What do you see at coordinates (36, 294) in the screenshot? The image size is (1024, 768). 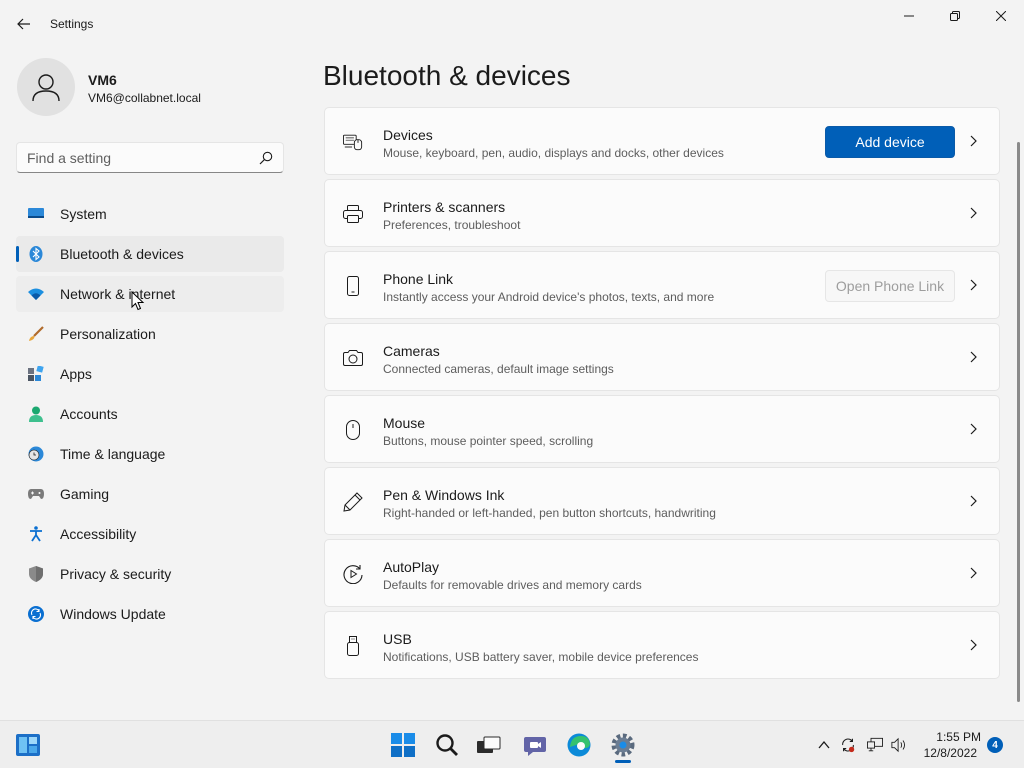 I see `wifi-icon` at bounding box center [36, 294].